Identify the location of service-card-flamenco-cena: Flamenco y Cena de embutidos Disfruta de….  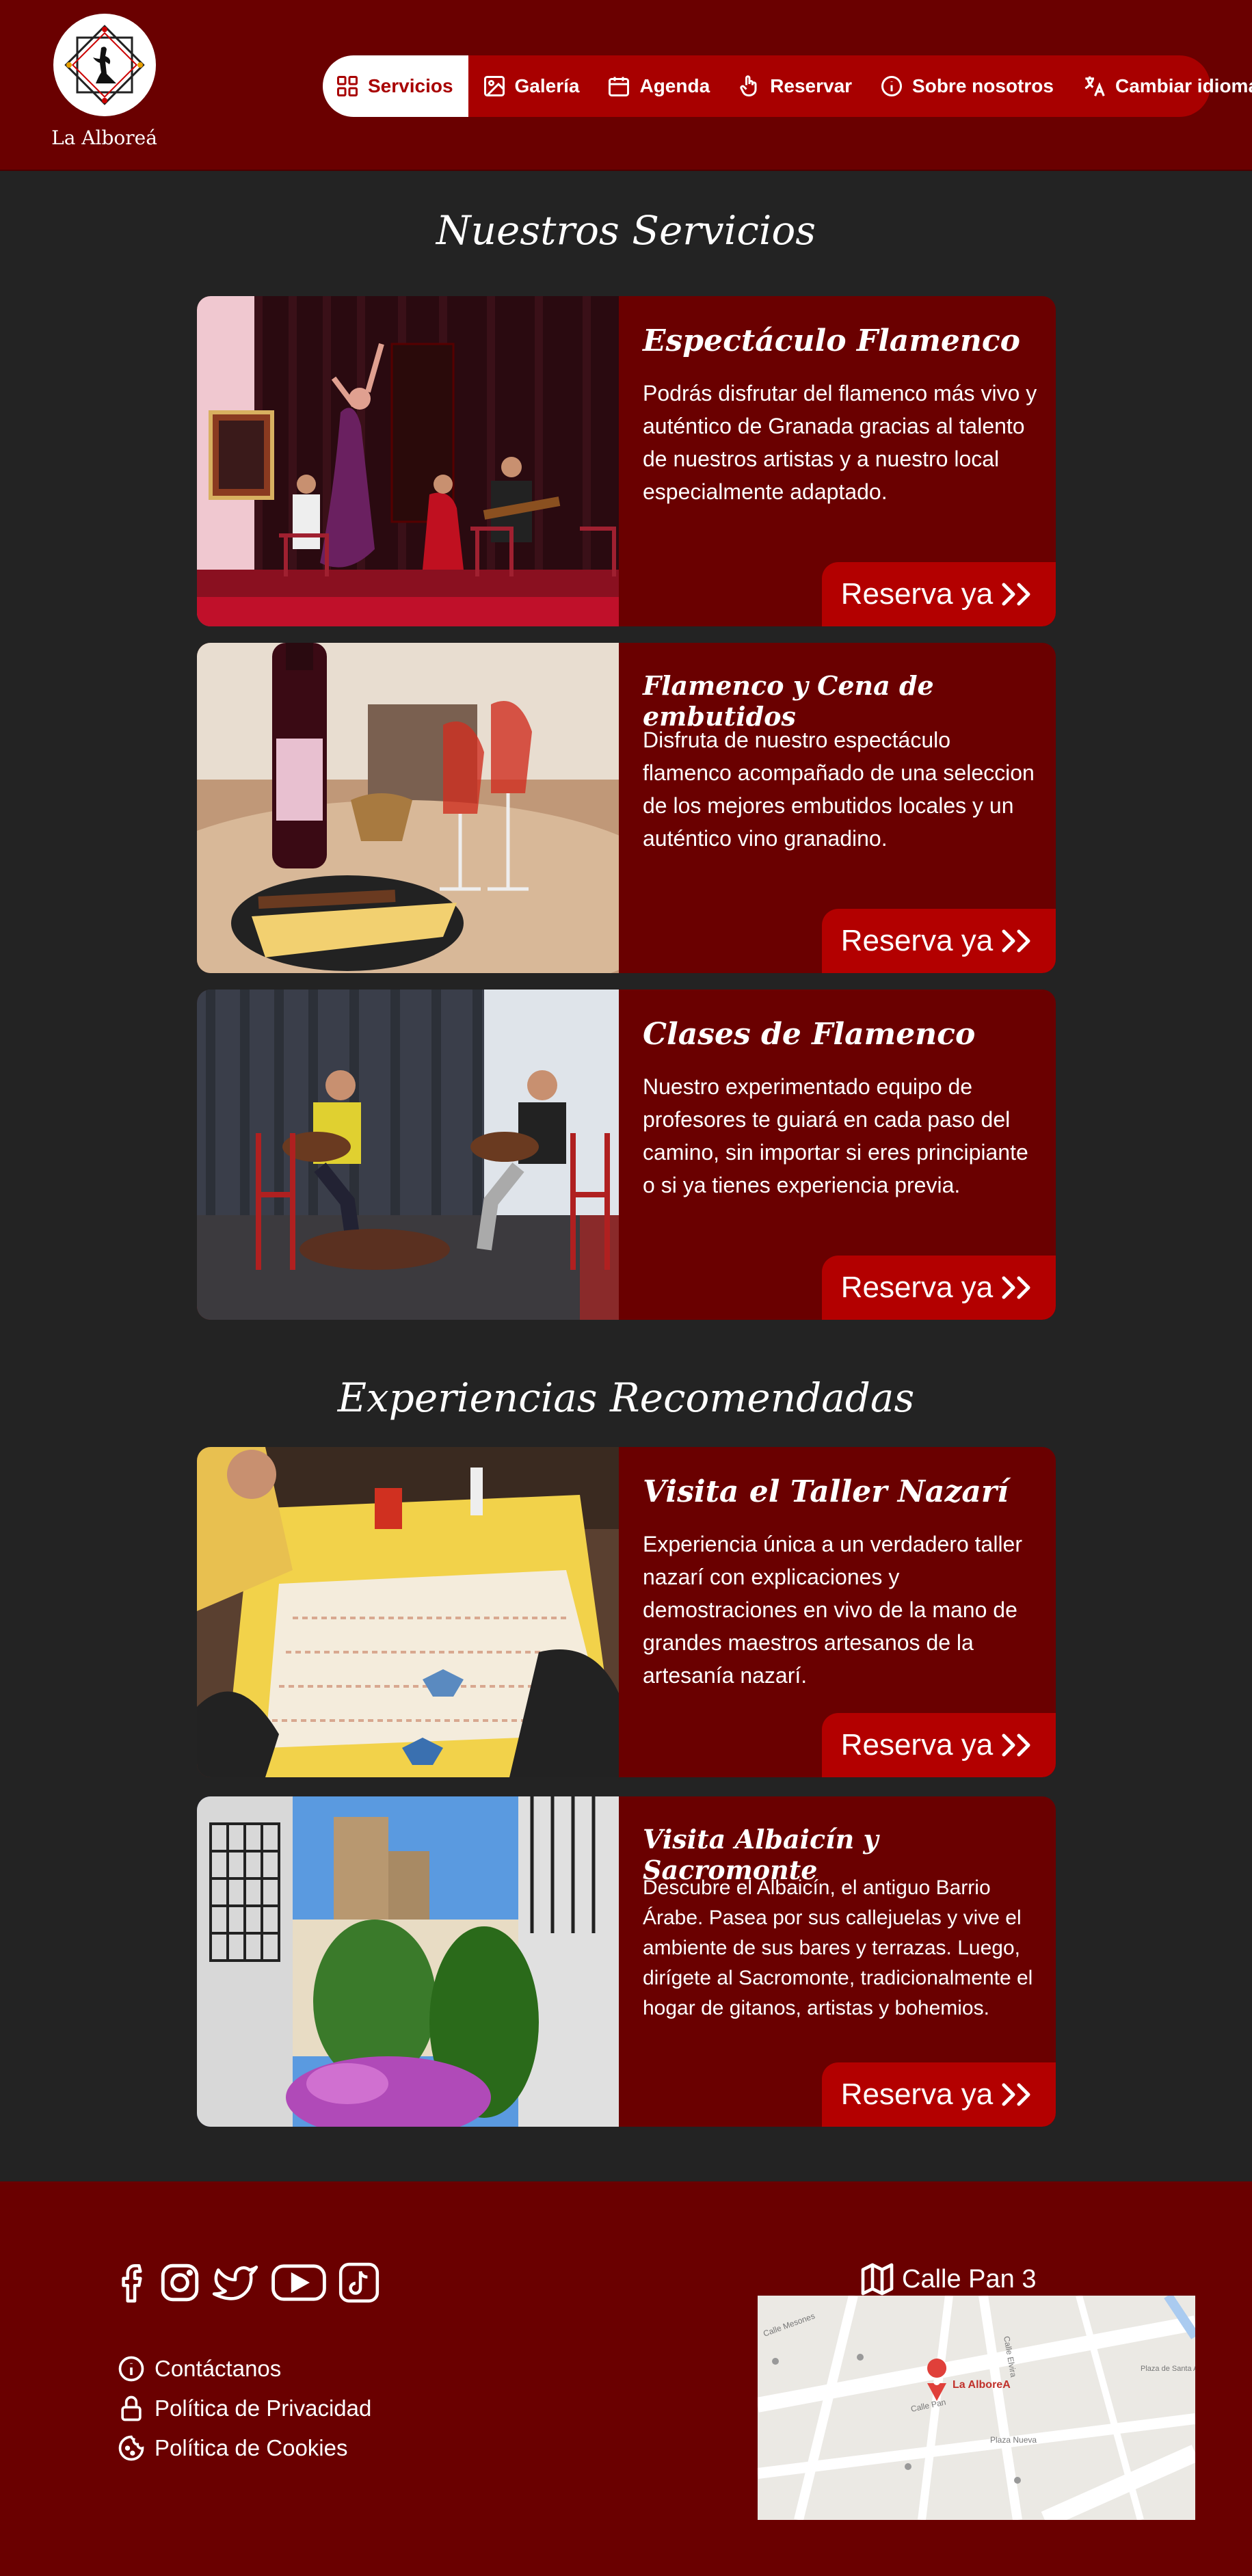
(626, 808).